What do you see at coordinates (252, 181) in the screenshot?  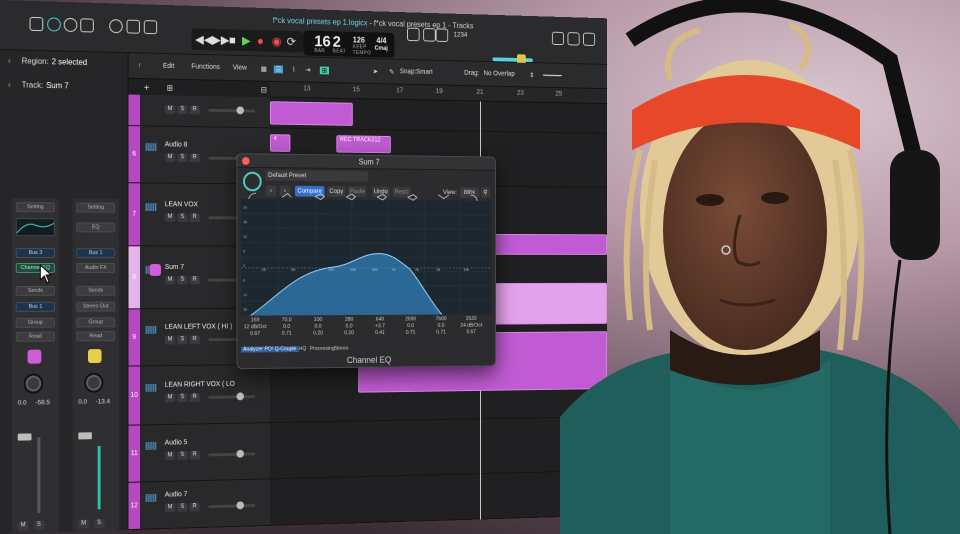 I see `power-icon` at bounding box center [252, 181].